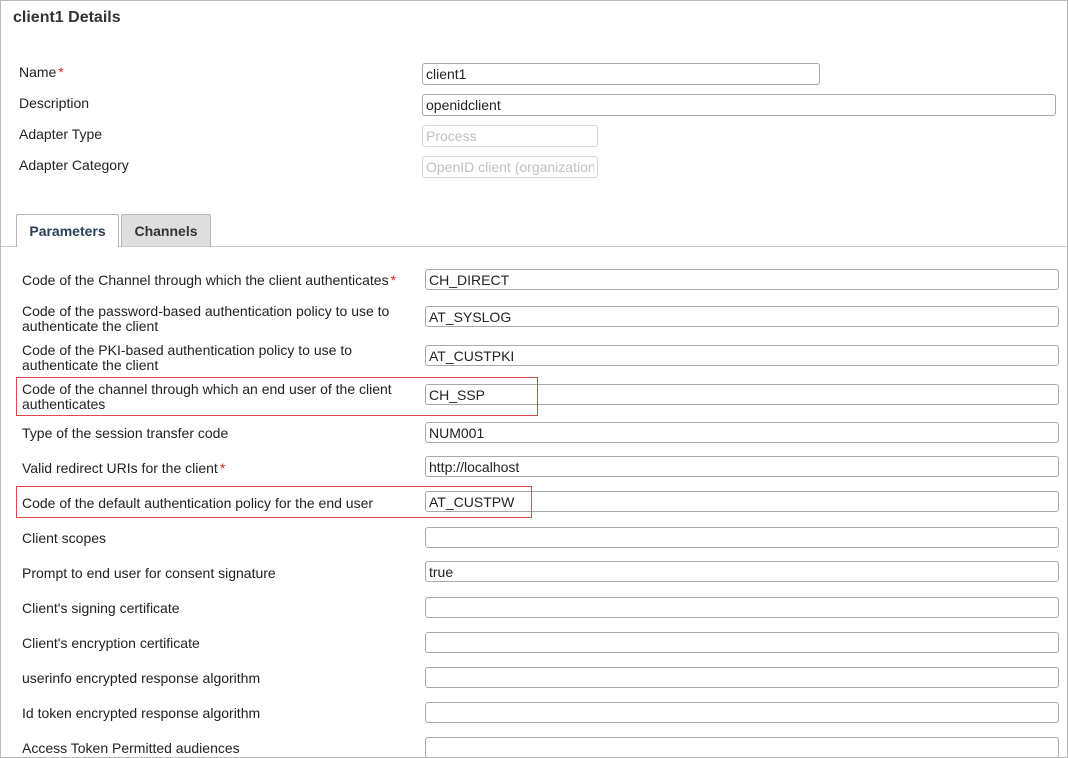 The height and width of the screenshot is (758, 1068). What do you see at coordinates (141, 713) in the screenshot?
I see `param-label-idtoken-alg: Id token encrypted response algorithm` at bounding box center [141, 713].